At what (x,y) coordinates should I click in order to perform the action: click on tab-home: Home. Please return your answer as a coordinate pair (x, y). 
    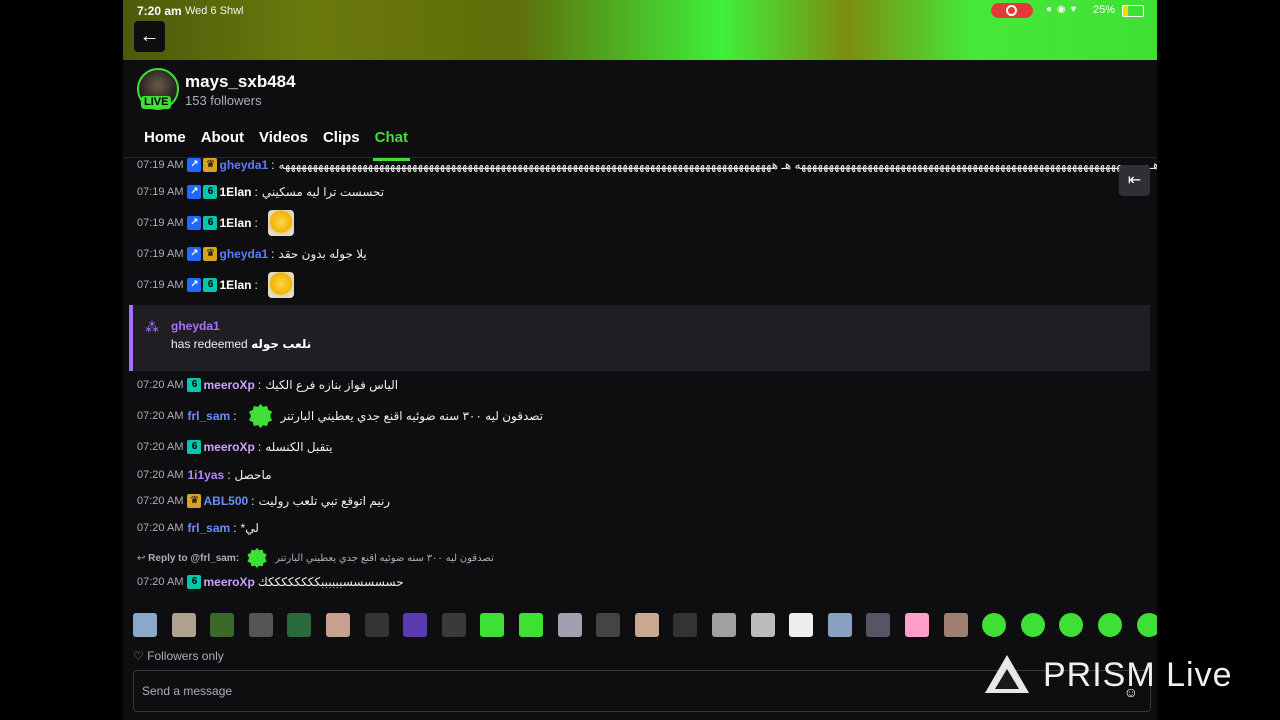
    Looking at the image, I should click on (165, 137).